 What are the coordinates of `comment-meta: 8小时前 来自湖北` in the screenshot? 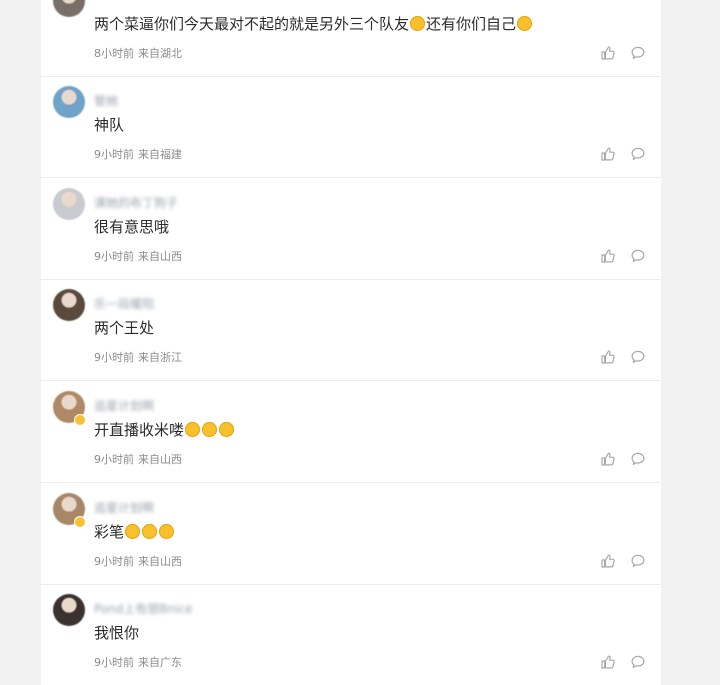 It's located at (138, 54).